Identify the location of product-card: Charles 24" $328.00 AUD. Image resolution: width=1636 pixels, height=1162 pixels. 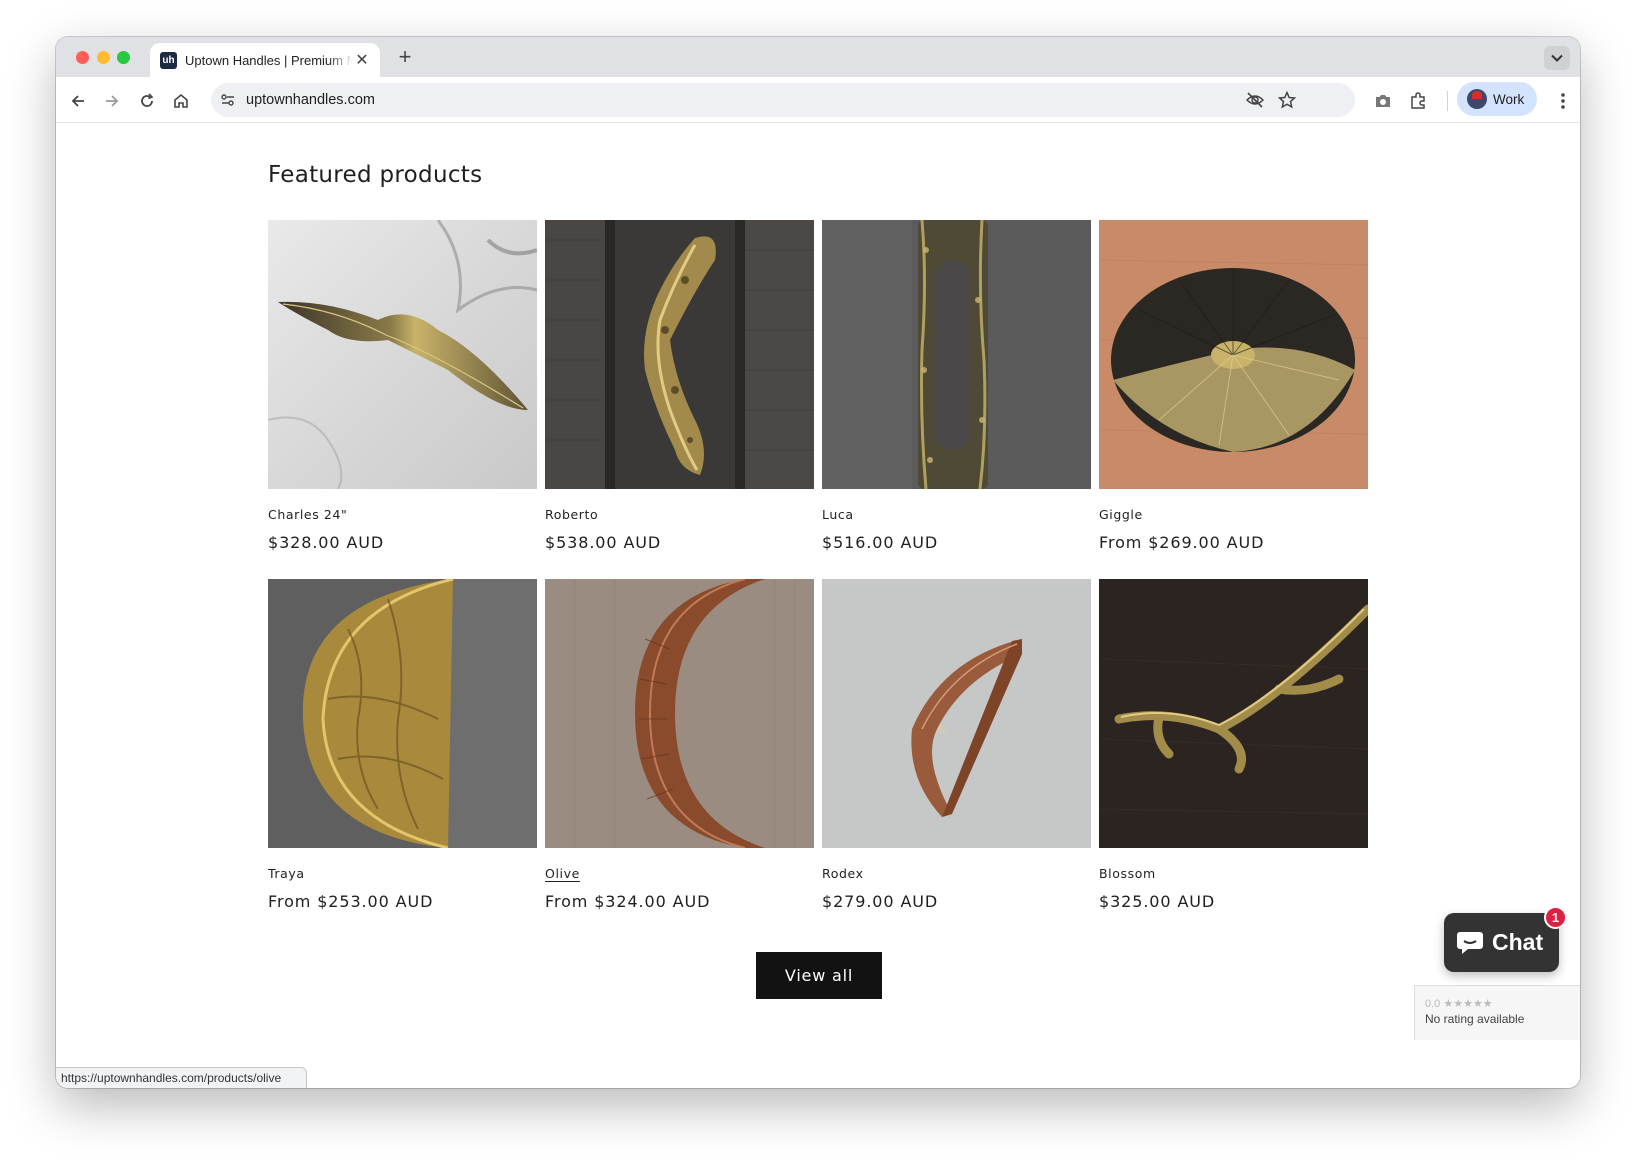
(402, 386).